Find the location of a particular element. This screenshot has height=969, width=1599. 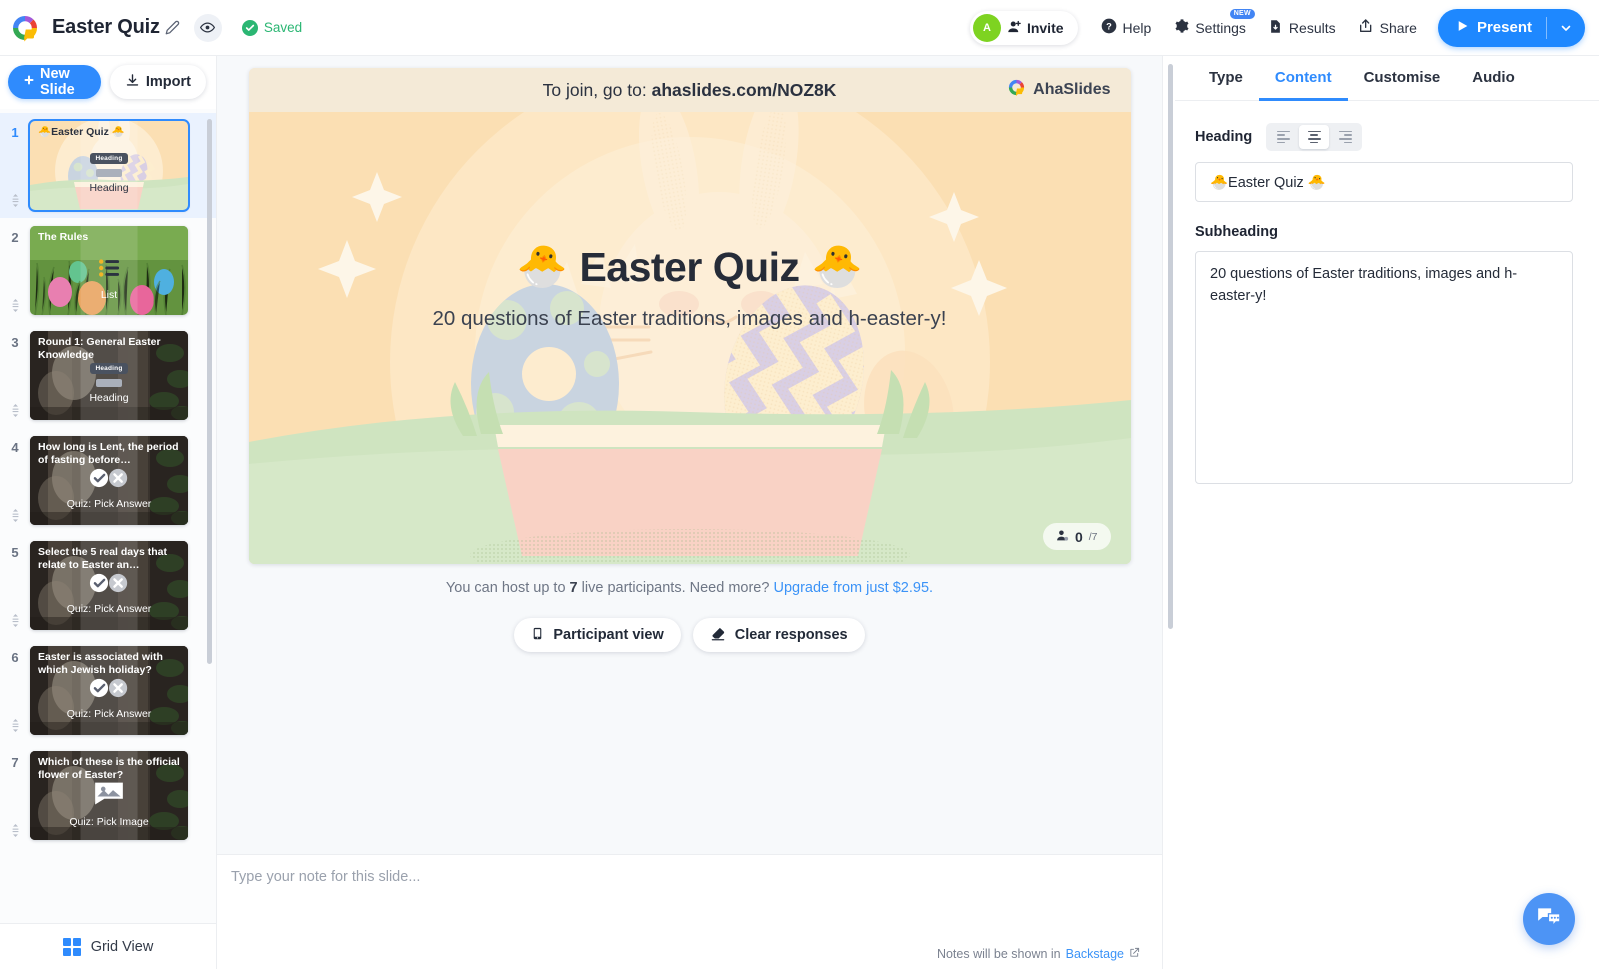

import-button: Import is located at coordinates (157, 82).